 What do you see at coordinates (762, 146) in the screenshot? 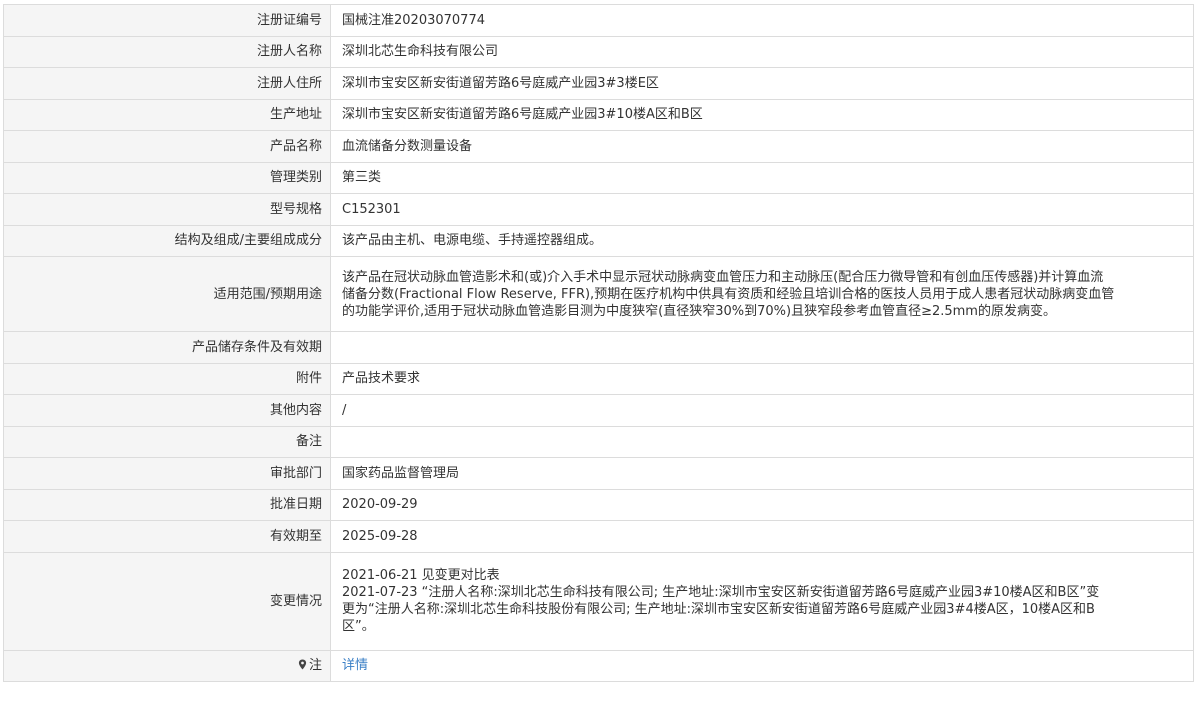
I see `row-value: 血流储备分数测量设备` at bounding box center [762, 146].